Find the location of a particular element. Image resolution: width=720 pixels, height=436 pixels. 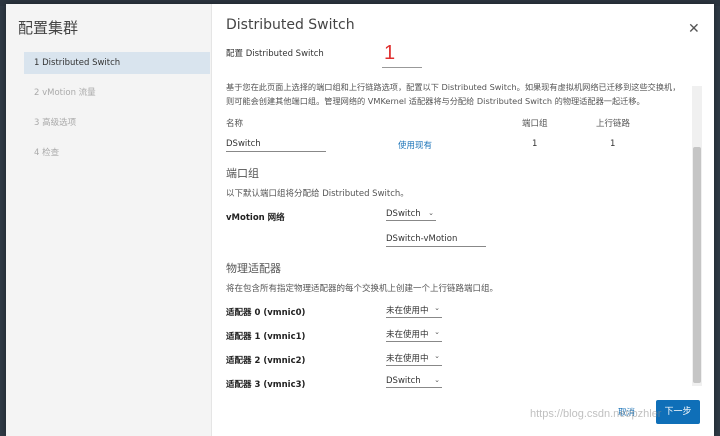

col-header-name: 名称 is located at coordinates (235, 124).